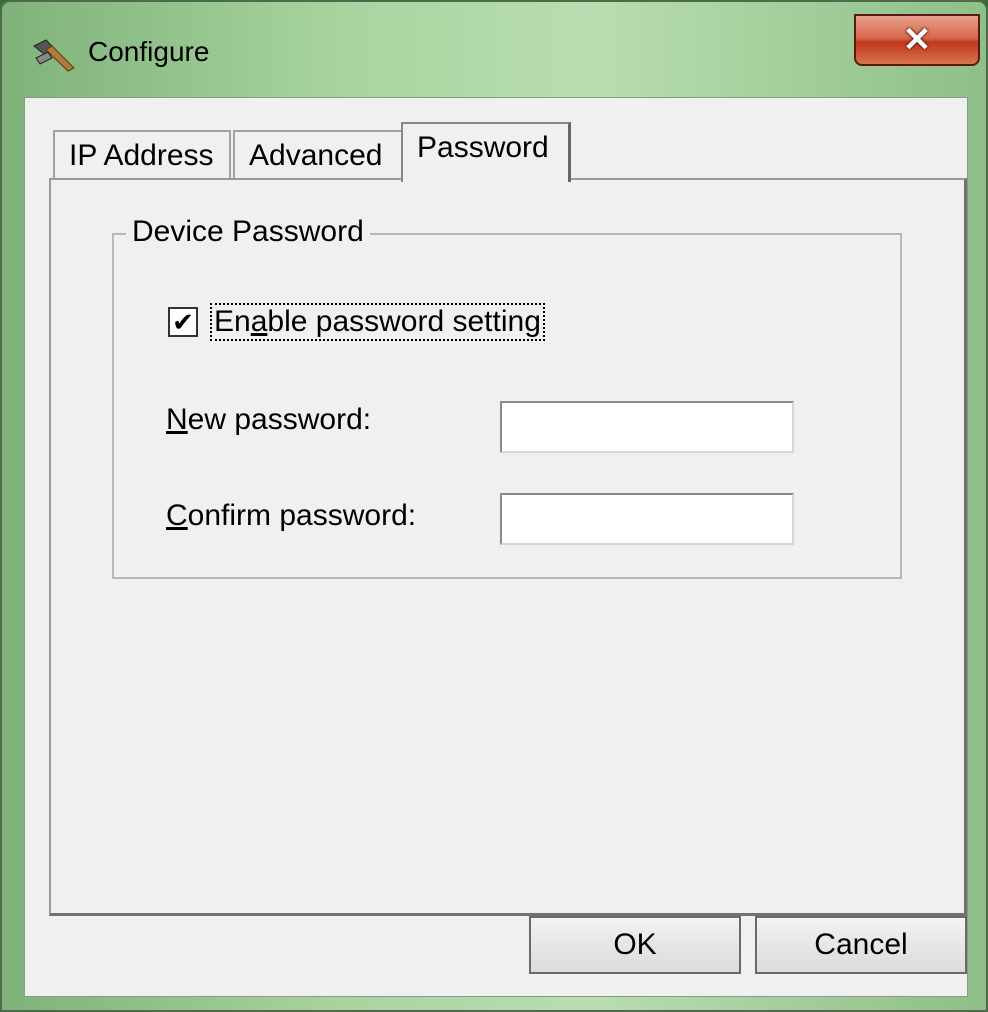 This screenshot has height=1012, width=988. I want to click on close-icon: ✕, so click(917, 40).